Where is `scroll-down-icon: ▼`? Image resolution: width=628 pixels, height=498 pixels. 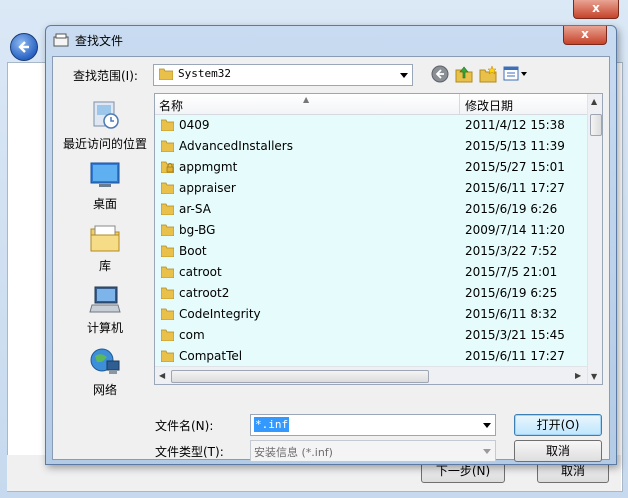 scroll-down-icon: ▼ is located at coordinates (594, 376).